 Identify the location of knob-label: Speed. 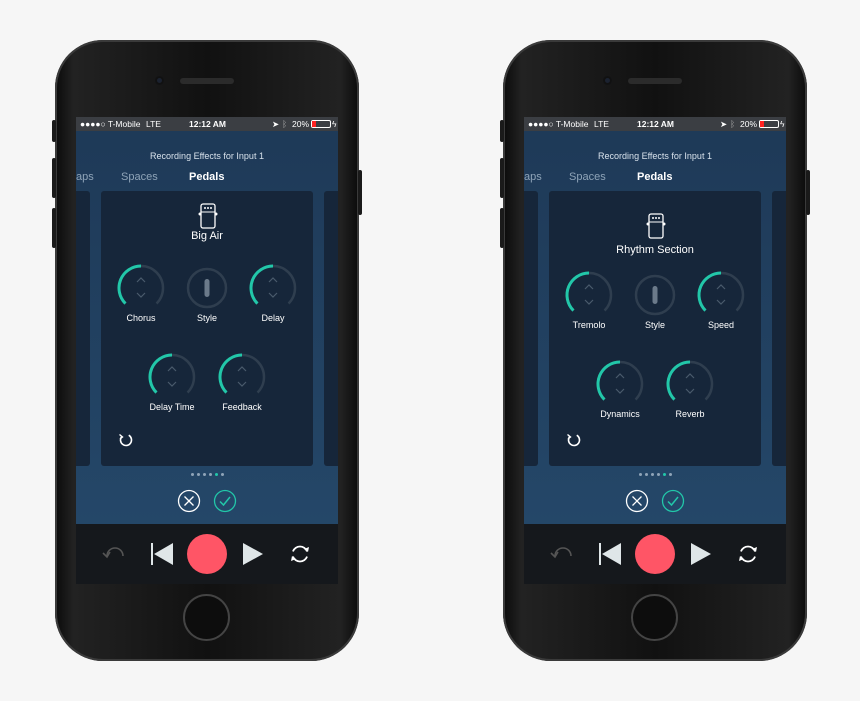
(721, 325).